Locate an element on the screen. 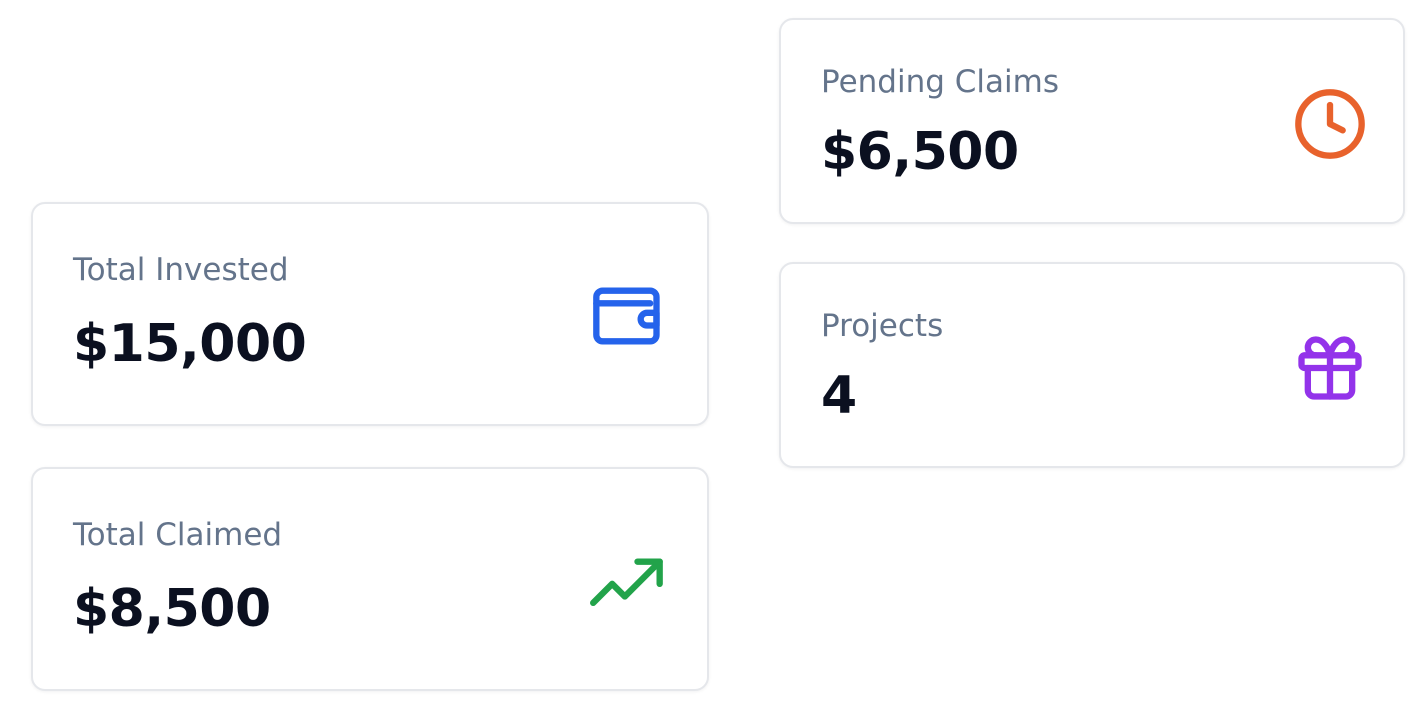  clock-icon is located at coordinates (1330, 124).